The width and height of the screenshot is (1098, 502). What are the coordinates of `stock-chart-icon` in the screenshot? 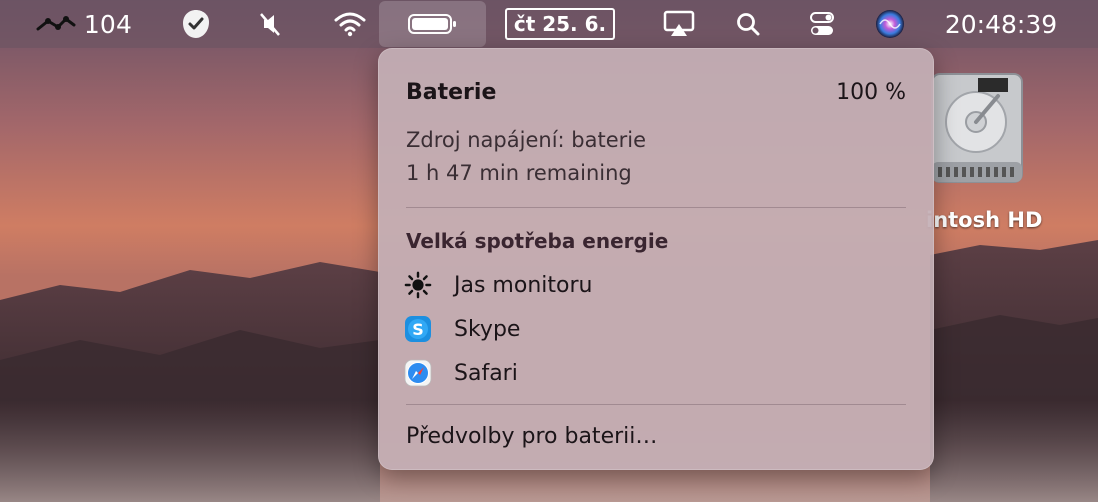 It's located at (56, 23).